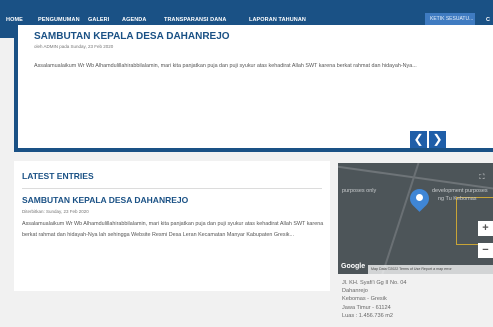  Describe the element at coordinates (58, 176) in the screenshot. I see `latest-entries-heading: LATEST ENTRIES` at that location.